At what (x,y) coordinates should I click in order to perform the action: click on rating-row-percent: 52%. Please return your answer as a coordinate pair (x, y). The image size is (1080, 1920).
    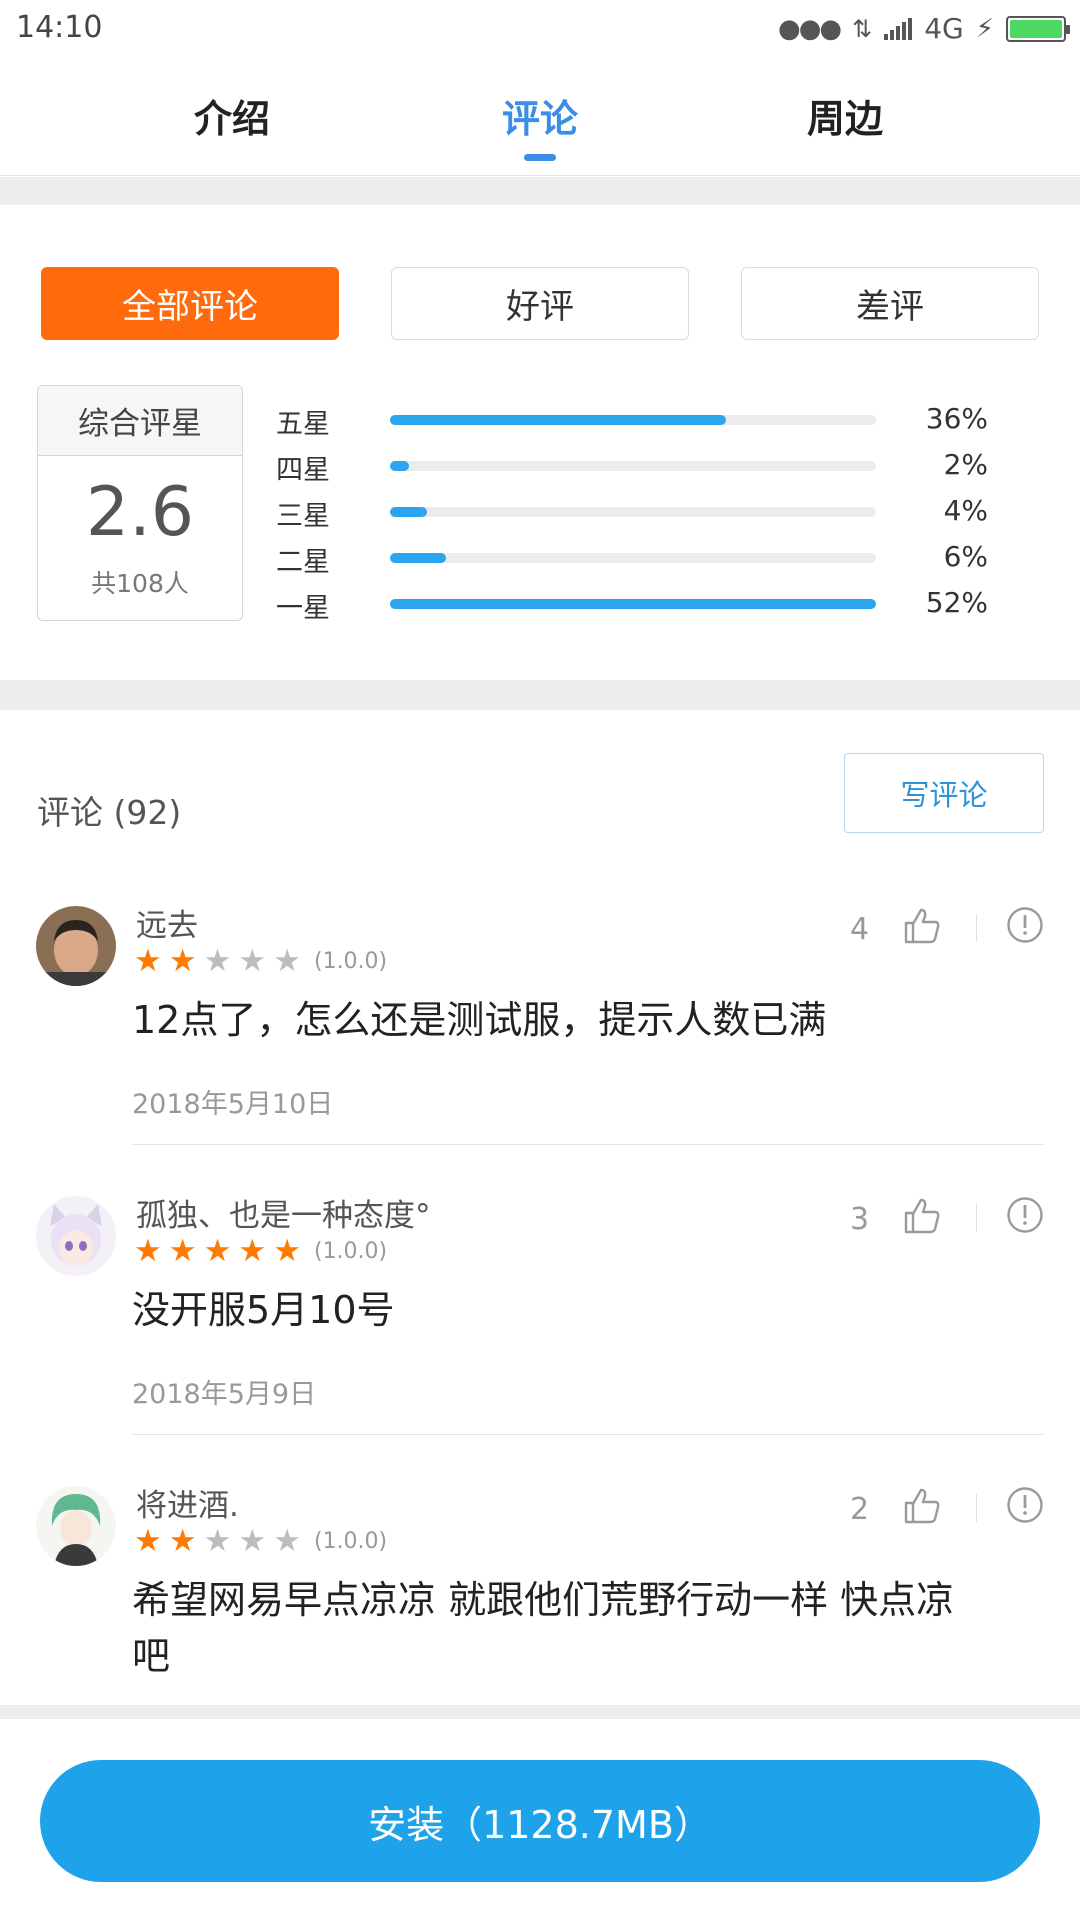
    Looking at the image, I should click on (956, 602).